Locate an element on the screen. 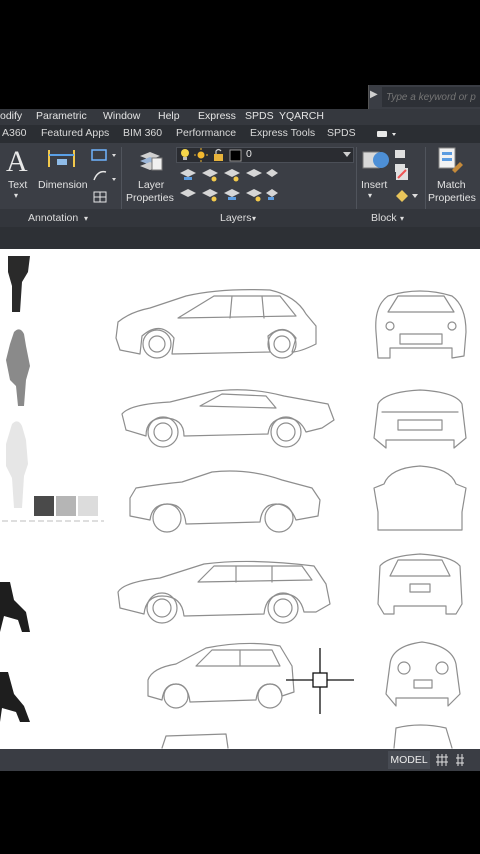 The width and height of the screenshot is (480, 854). crosshair-cursor-icon is located at coordinates (320, 681).